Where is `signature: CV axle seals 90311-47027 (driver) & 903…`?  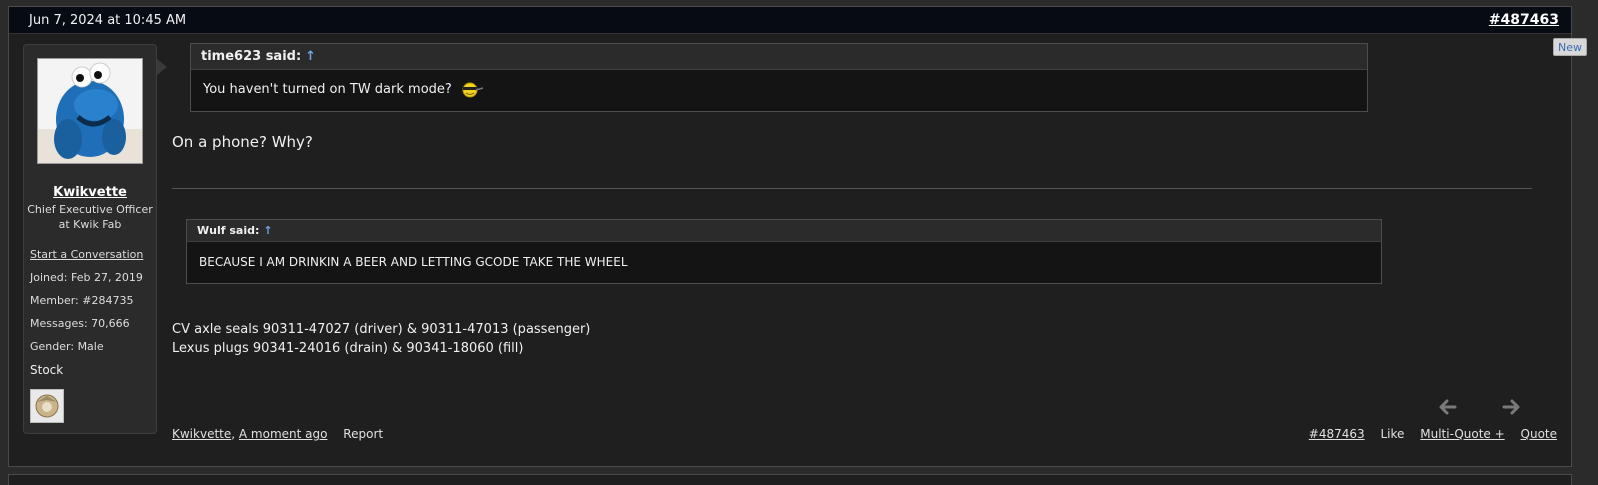
signature: CV axle seals 90311-47027 (driver) & 903… is located at coordinates (381, 339).